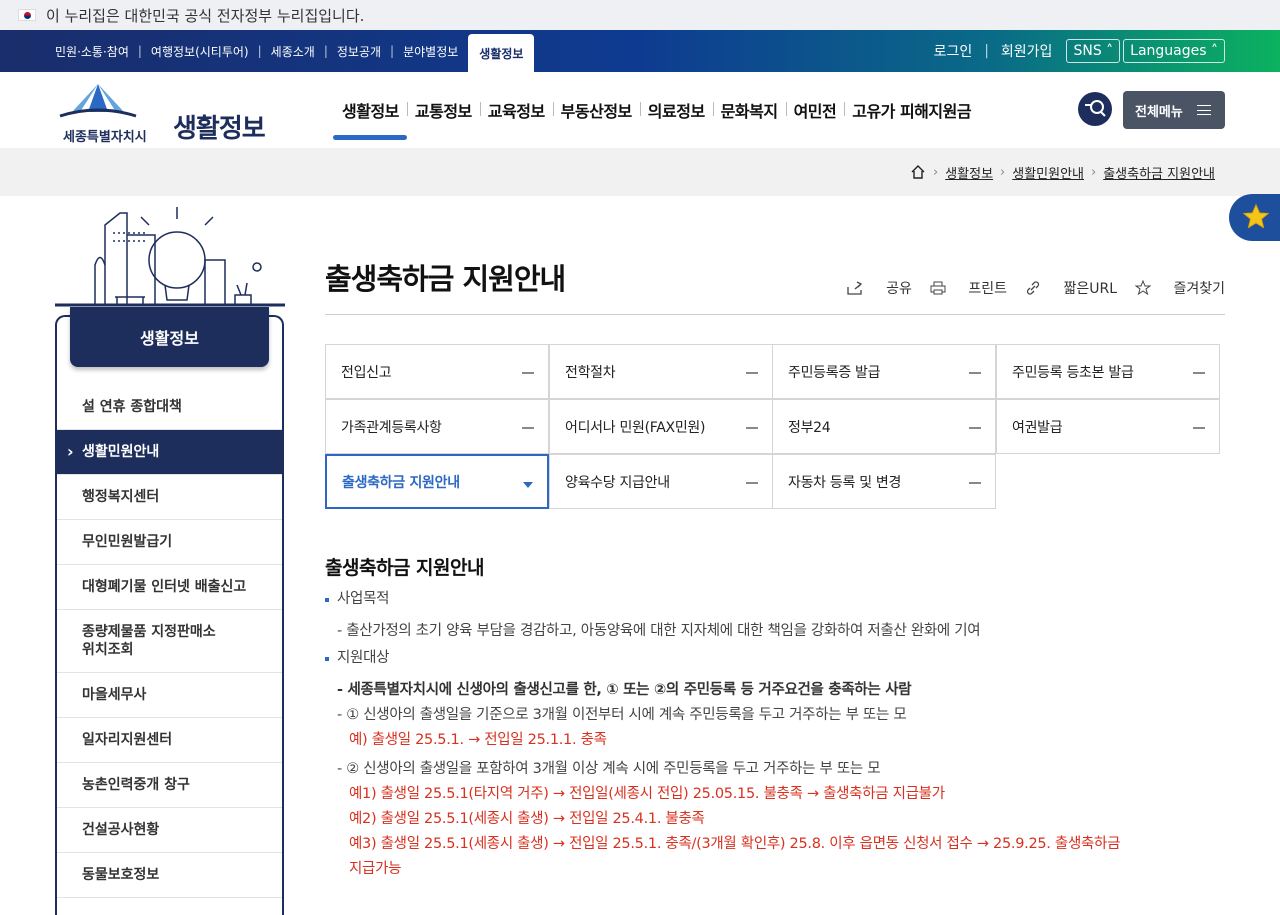  What do you see at coordinates (516, 110) in the screenshot?
I see `gnb-education: 교육정보` at bounding box center [516, 110].